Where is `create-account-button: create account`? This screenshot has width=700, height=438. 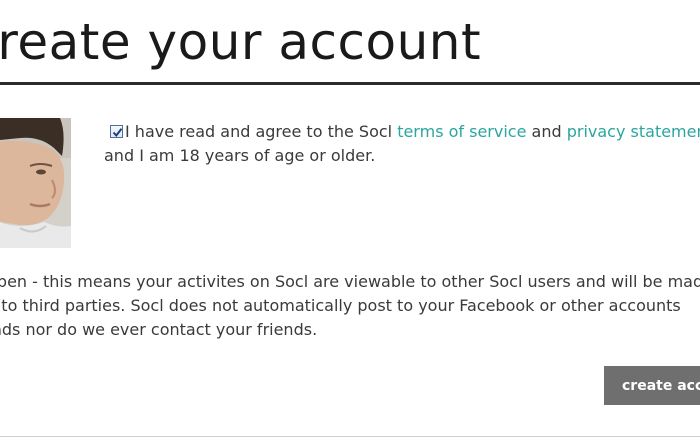 create-account-button: create account is located at coordinates (652, 385).